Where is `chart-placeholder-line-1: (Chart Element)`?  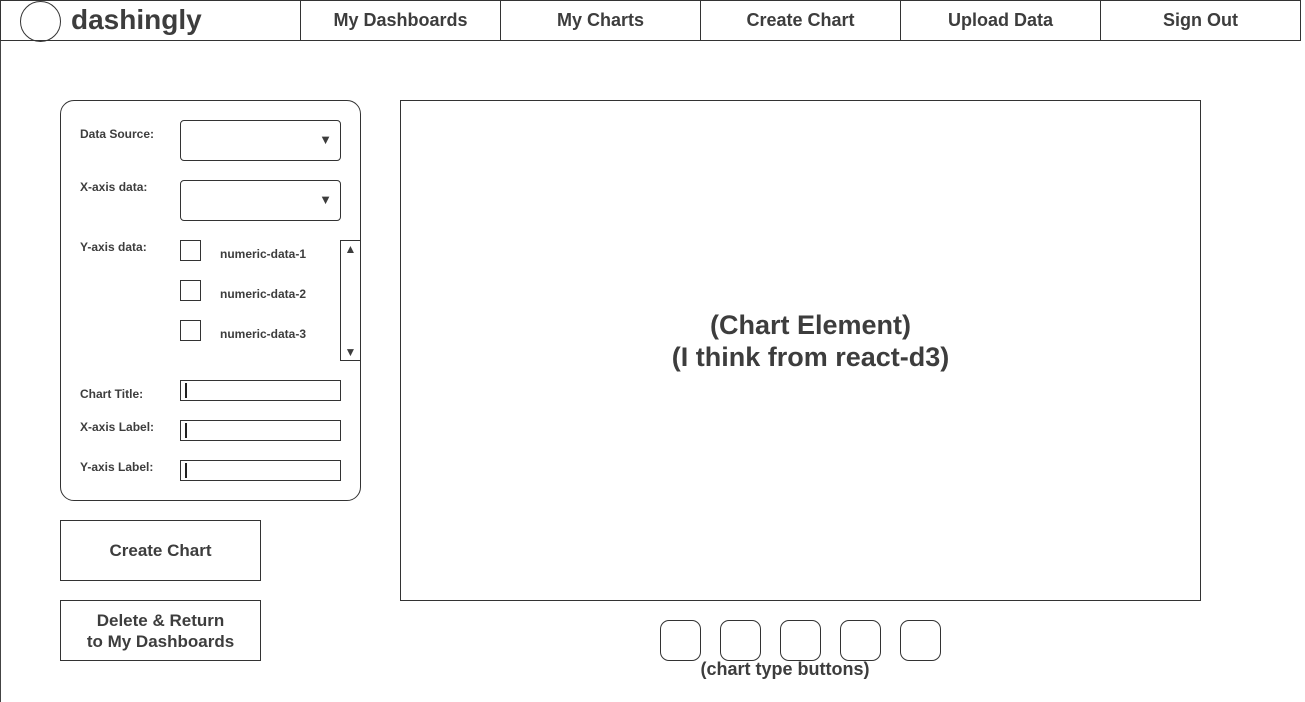
chart-placeholder-line-1: (Chart Element) is located at coordinates (810, 325).